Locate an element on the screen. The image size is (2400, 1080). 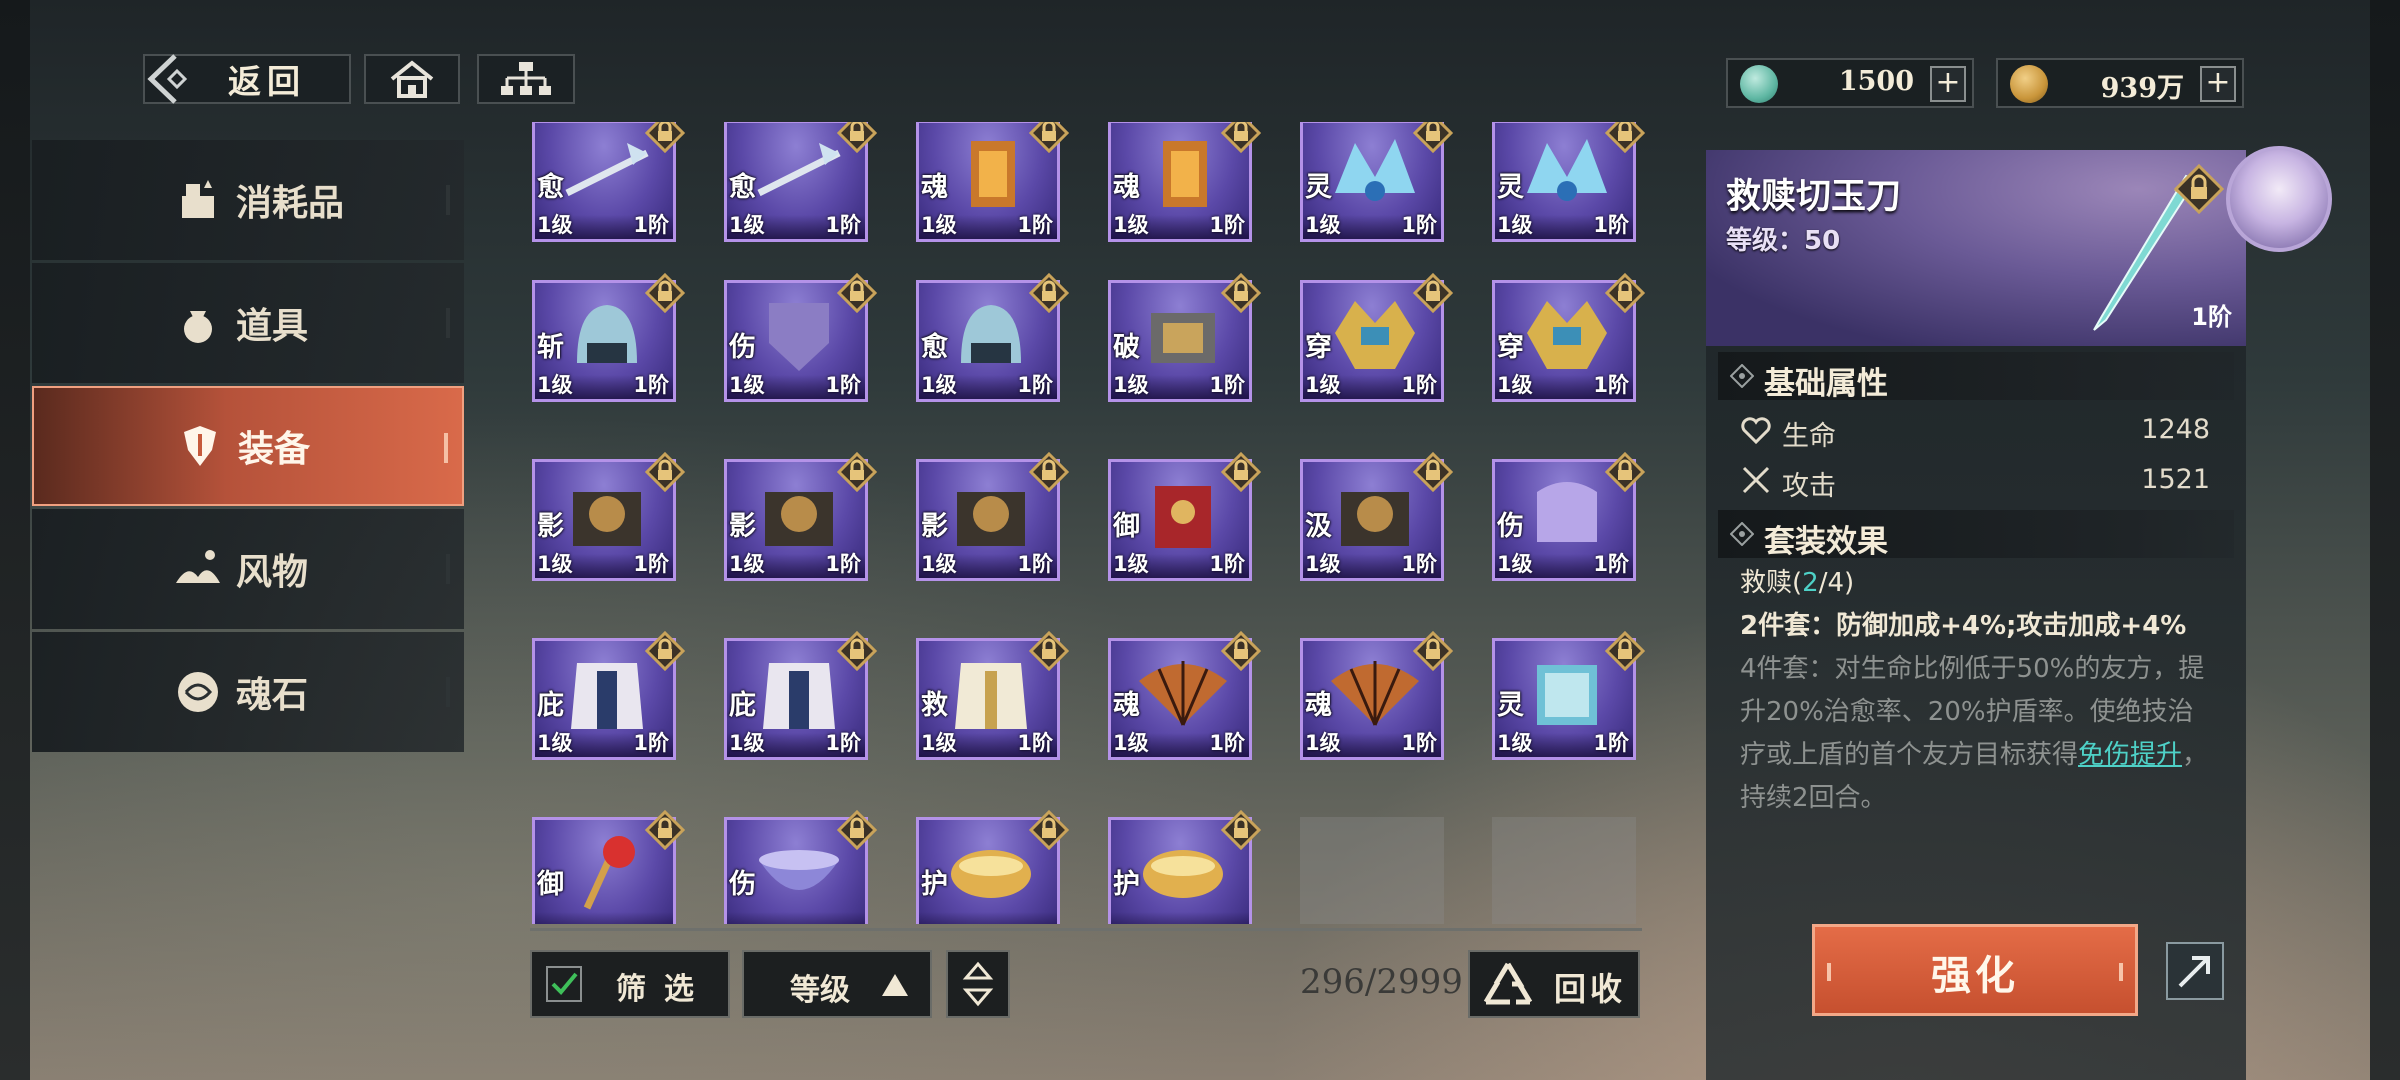
character-avatar is located at coordinates (2279, 199).